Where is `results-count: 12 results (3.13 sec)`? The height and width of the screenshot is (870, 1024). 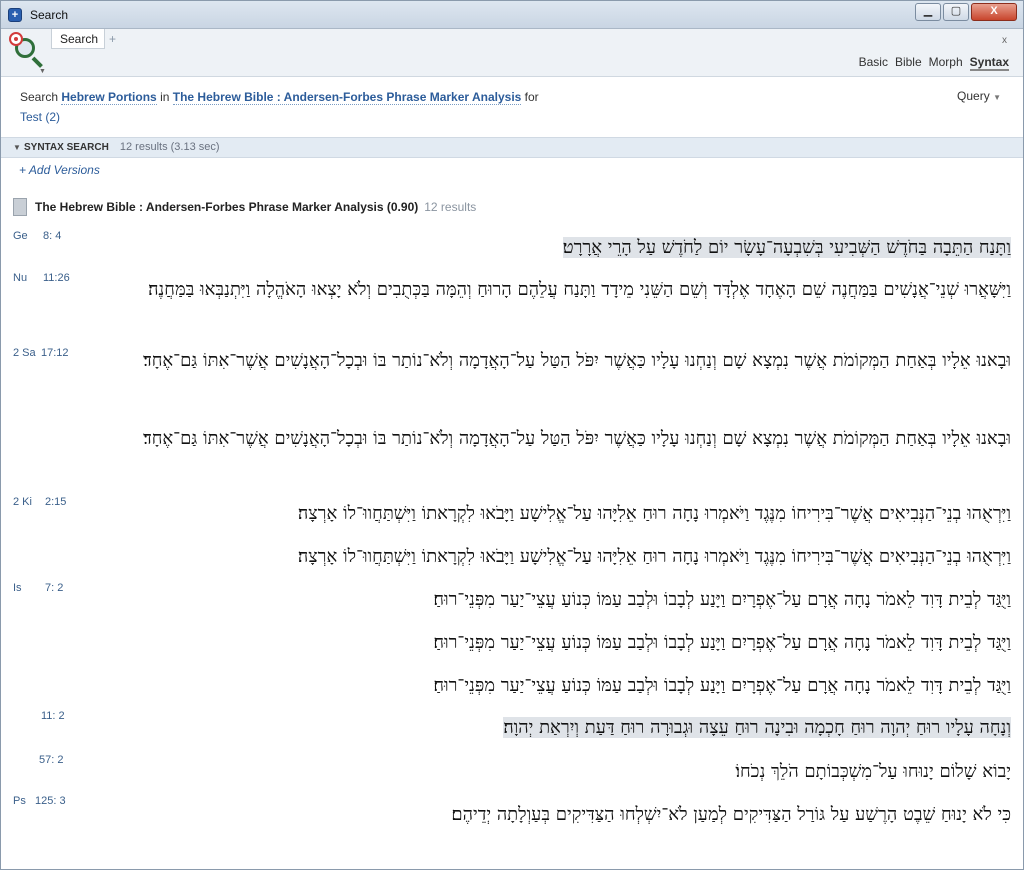
results-count: 12 results (3.13 sec) is located at coordinates (169, 147).